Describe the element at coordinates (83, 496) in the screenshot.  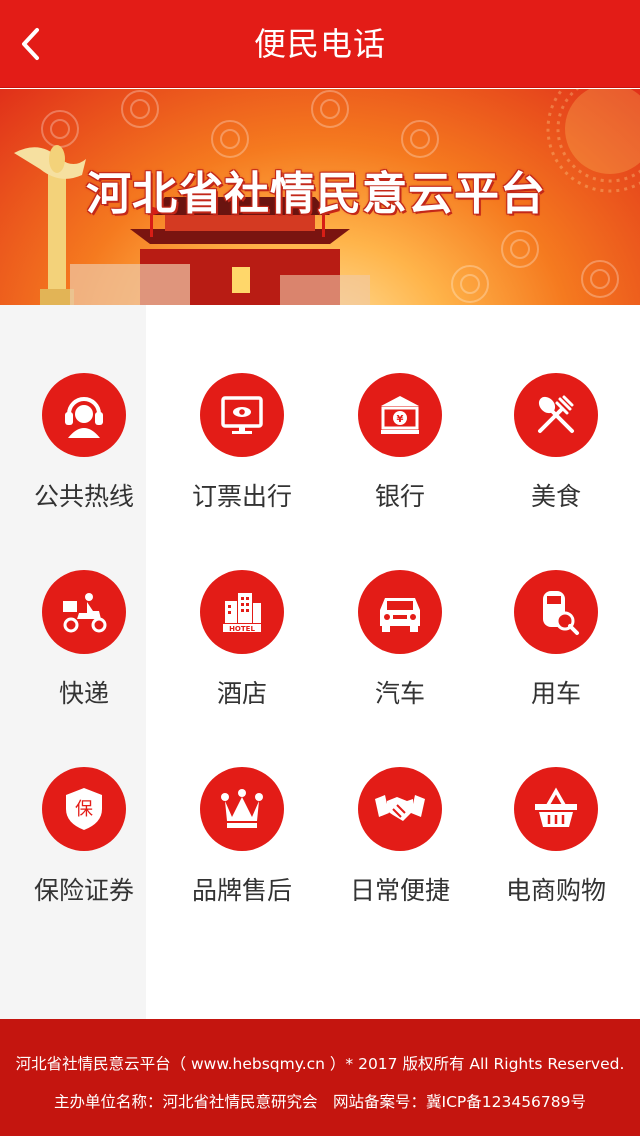
I see `category-label: 公共热线` at that location.